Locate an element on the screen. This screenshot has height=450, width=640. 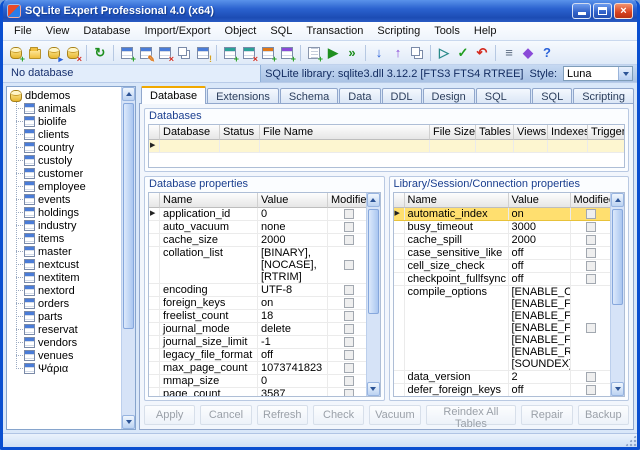
tab-design: Design is located at coordinates (448, 96).